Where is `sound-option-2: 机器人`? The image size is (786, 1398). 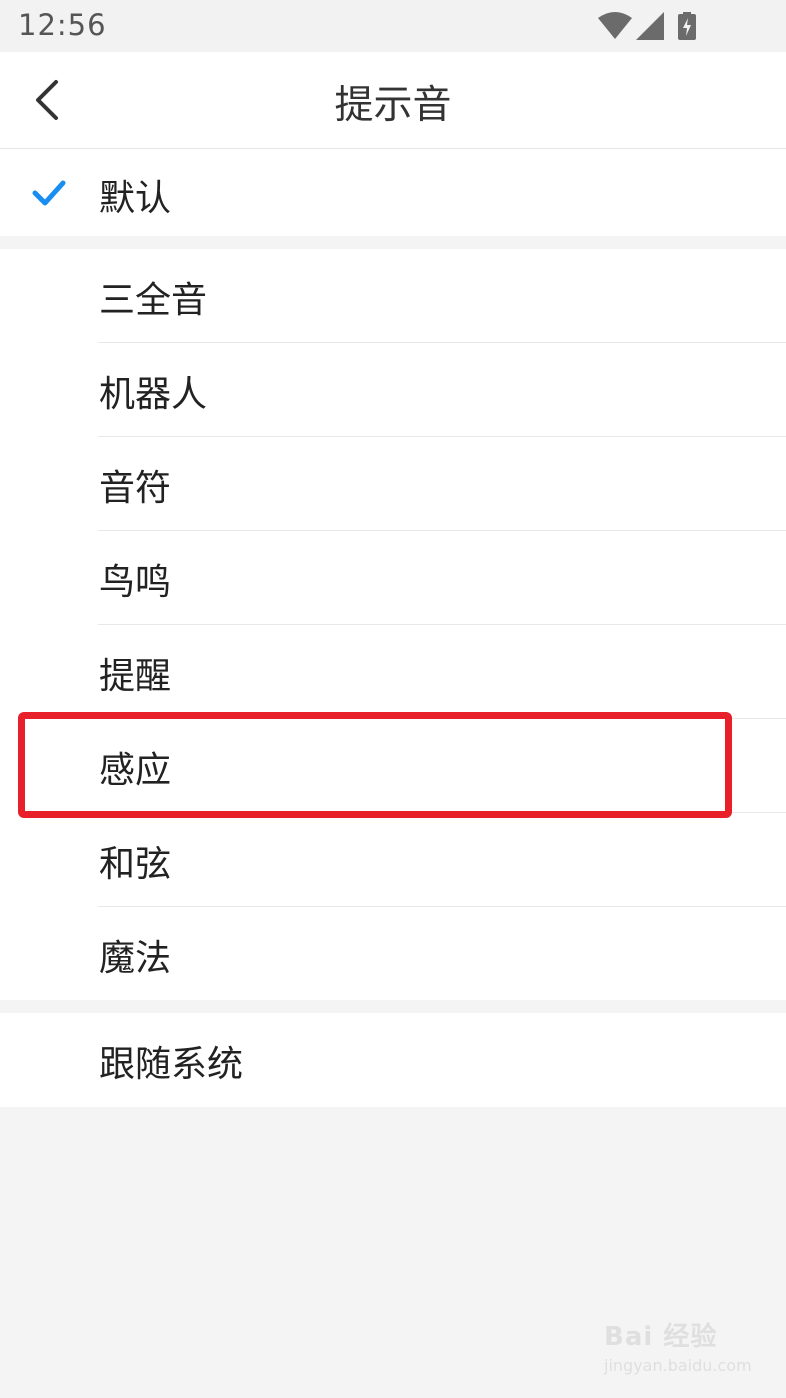 sound-option-2: 机器人 is located at coordinates (393, 390).